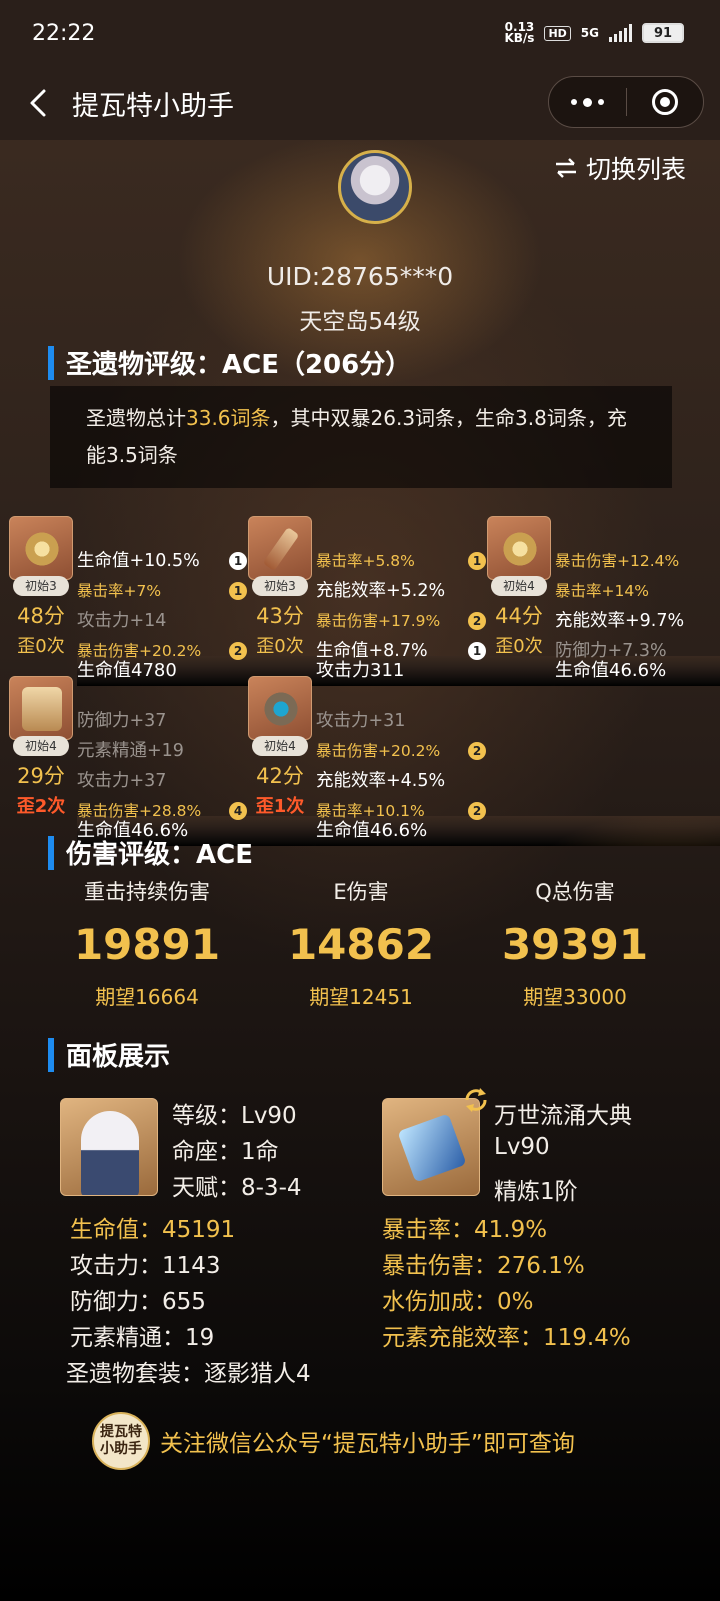 The width and height of the screenshot is (720, 1601). I want to click on artifact-wai: 歪0次, so click(519, 646).